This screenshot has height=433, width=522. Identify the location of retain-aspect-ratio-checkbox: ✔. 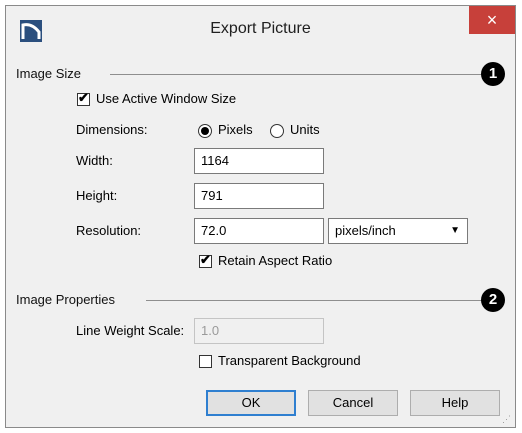
(205, 260).